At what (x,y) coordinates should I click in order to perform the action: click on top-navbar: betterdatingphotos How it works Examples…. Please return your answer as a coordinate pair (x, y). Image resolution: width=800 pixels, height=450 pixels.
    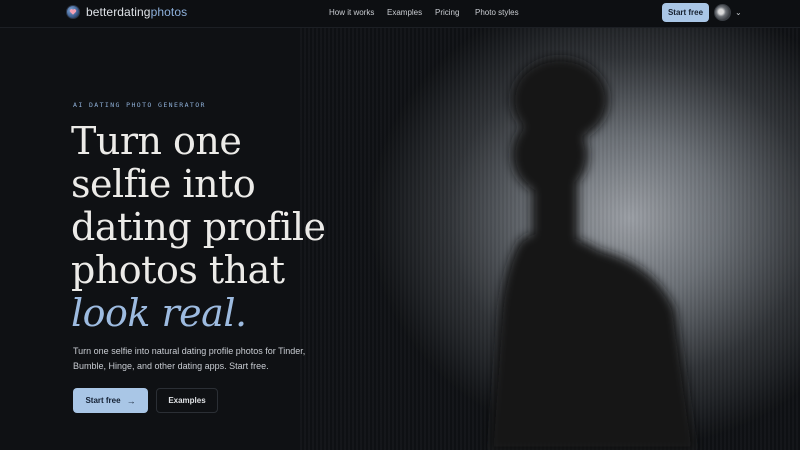
    Looking at the image, I should click on (400, 14).